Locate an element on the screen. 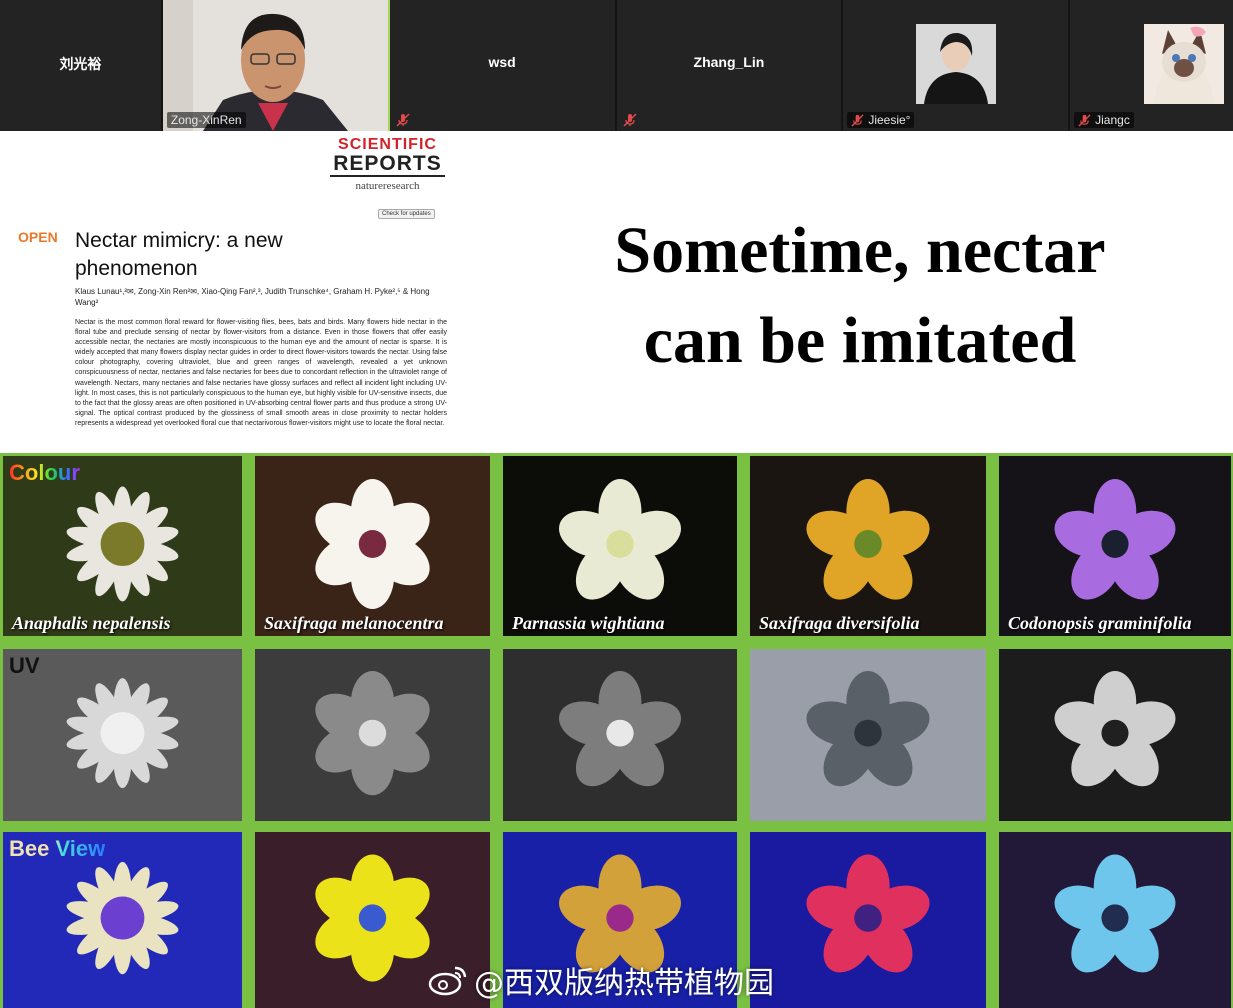 The height and width of the screenshot is (1008, 1233). row-label: UV is located at coordinates (24, 665).